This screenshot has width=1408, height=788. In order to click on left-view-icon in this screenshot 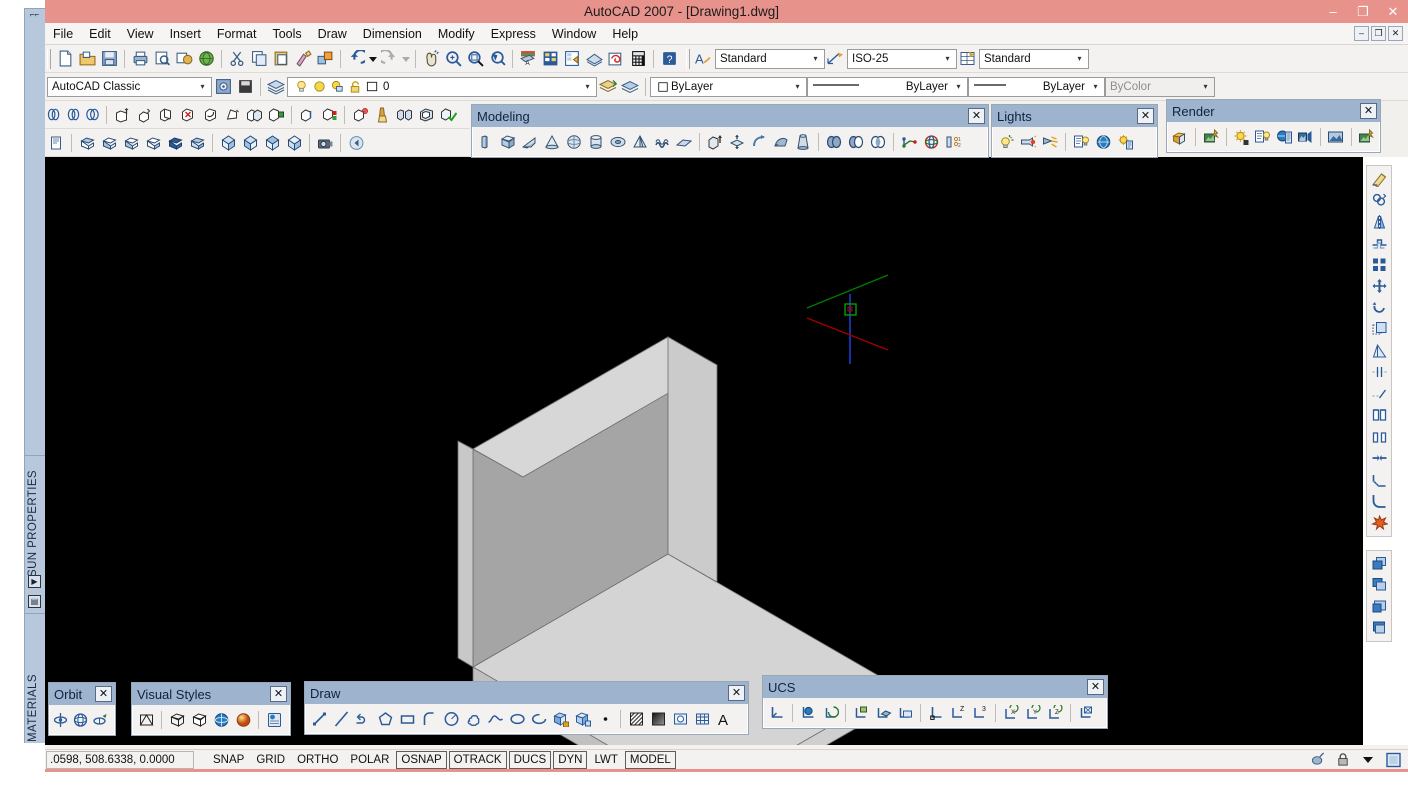, I will do `click(131, 143)`.